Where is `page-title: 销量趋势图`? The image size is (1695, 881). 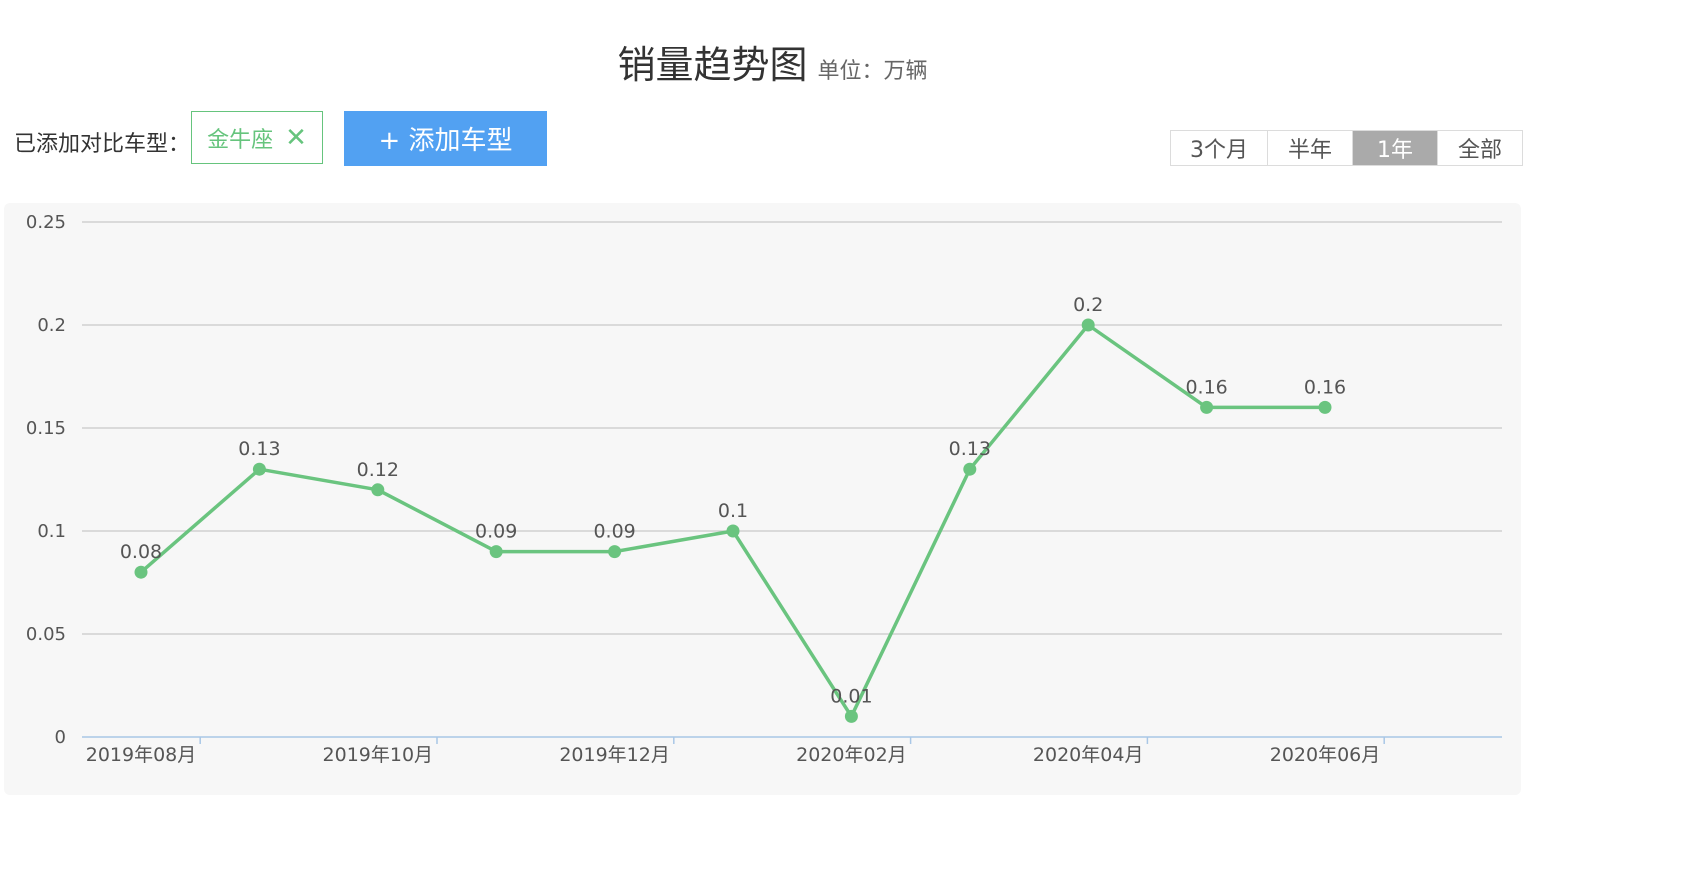 page-title: 销量趋势图 is located at coordinates (712, 65).